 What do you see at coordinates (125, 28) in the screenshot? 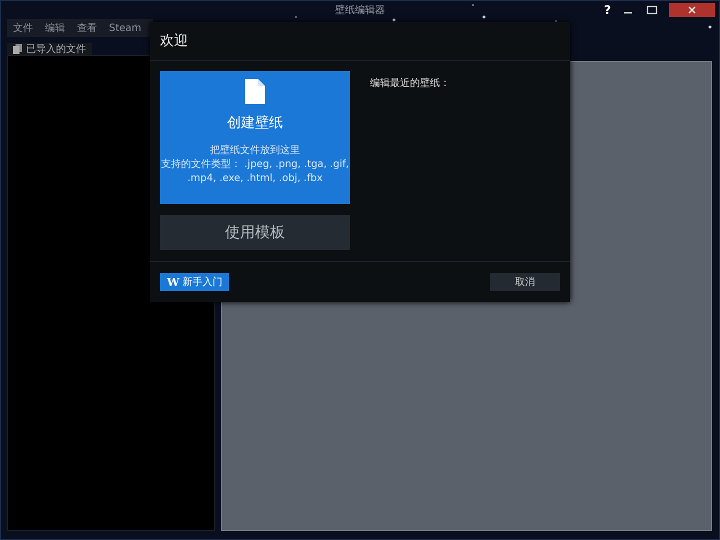
I see `menu-item: Steam` at bounding box center [125, 28].